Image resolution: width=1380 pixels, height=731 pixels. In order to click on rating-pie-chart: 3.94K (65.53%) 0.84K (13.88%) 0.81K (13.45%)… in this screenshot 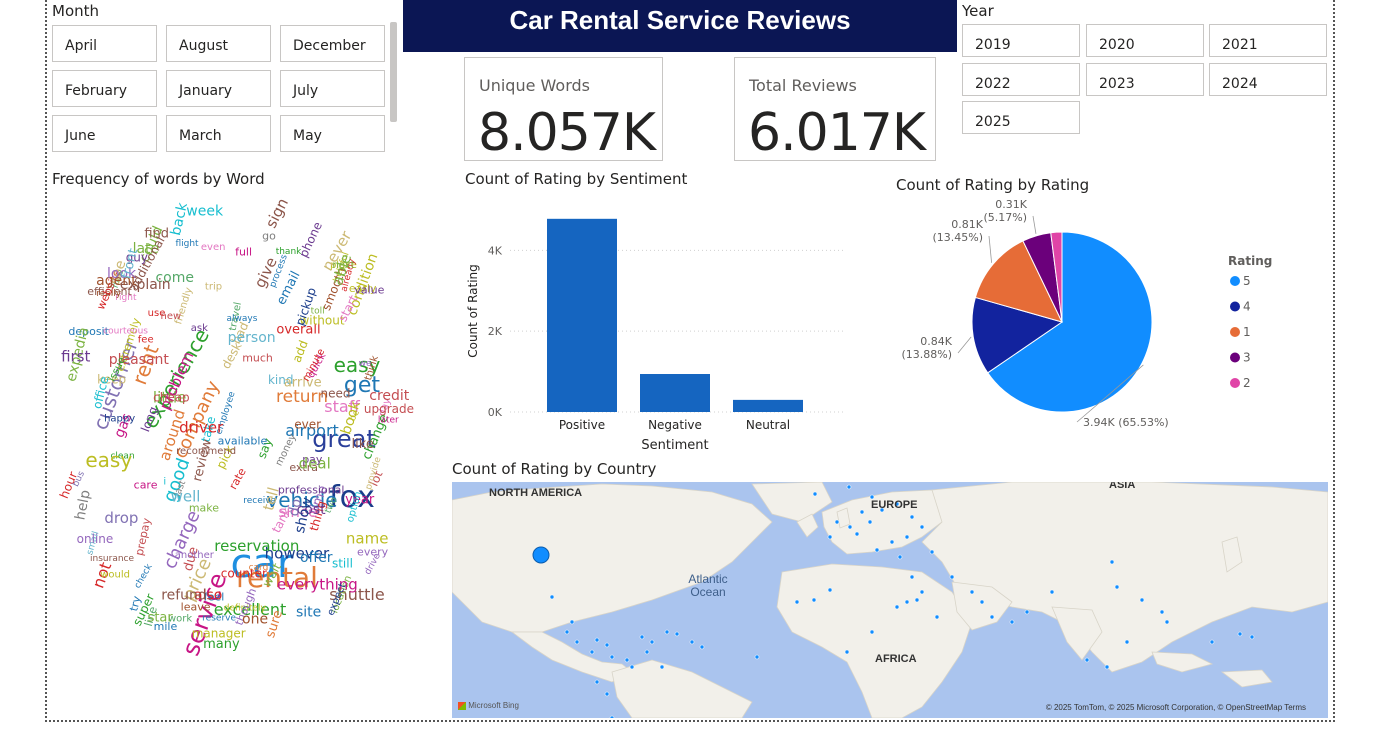, I will do `click(1086, 313)`.